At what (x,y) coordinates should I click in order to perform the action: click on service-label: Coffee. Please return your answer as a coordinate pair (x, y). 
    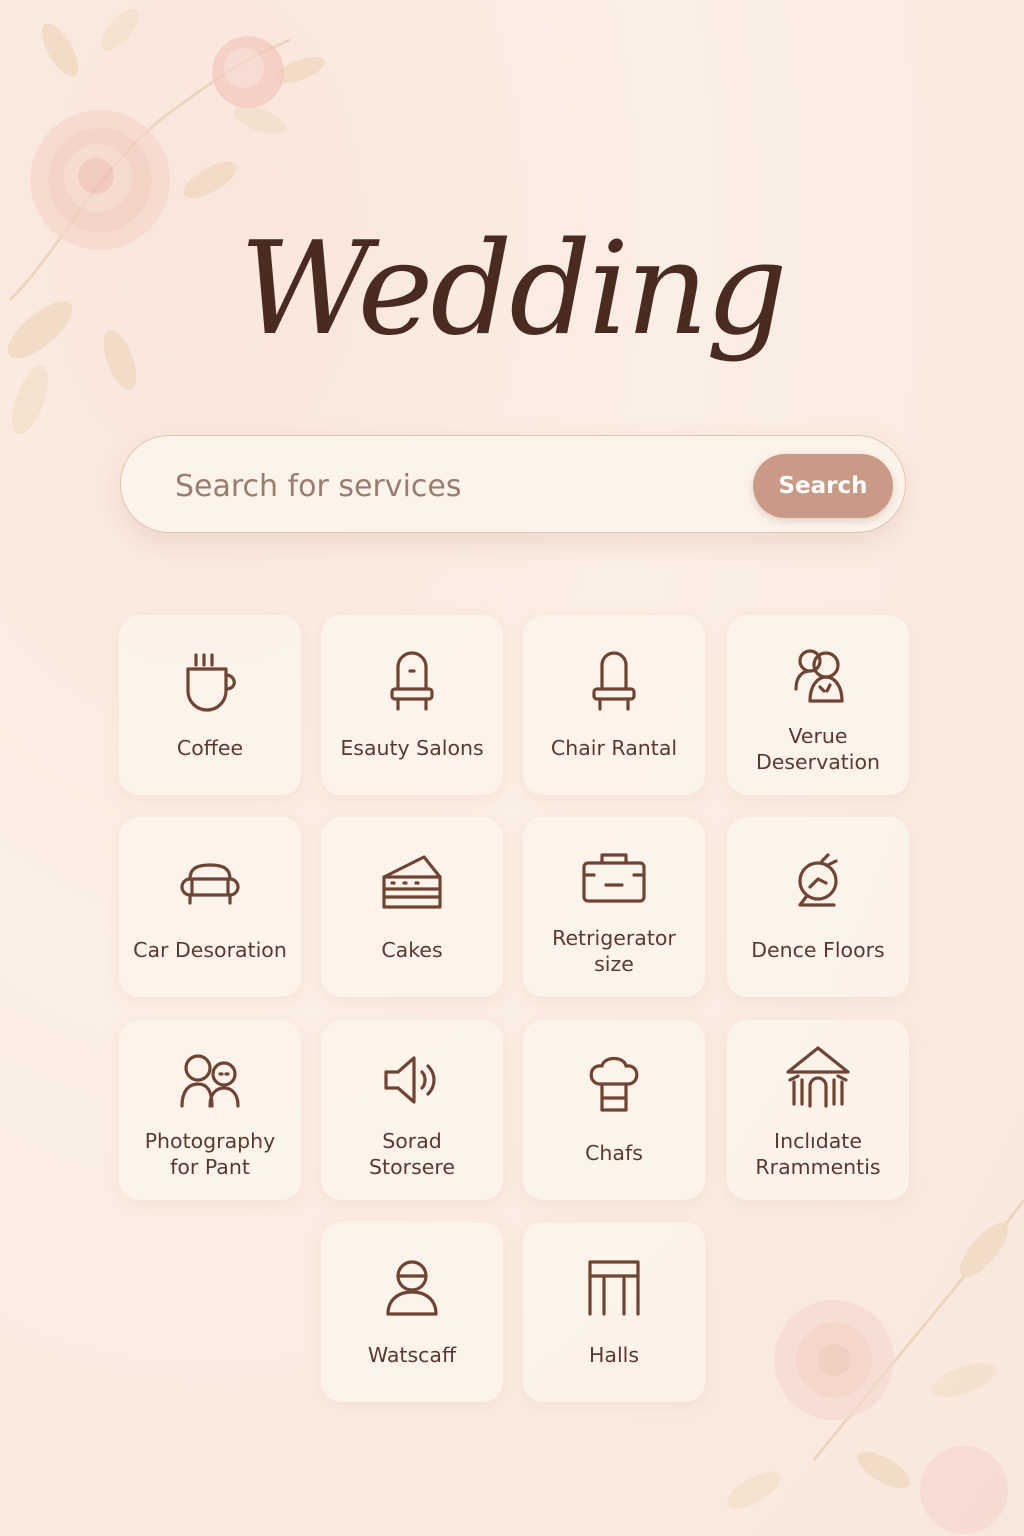
    Looking at the image, I should click on (210, 748).